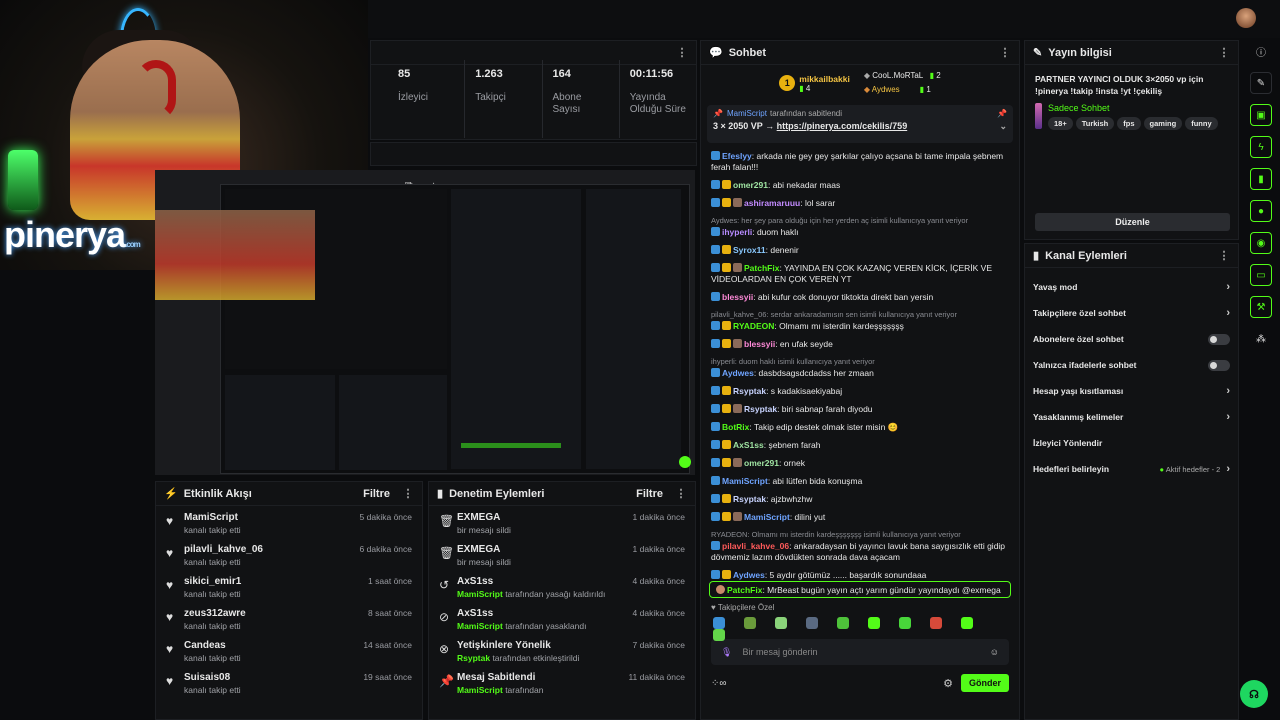 Image resolution: width=1280 pixels, height=720 pixels. I want to click on chat-username: Syrox11, so click(749, 250).